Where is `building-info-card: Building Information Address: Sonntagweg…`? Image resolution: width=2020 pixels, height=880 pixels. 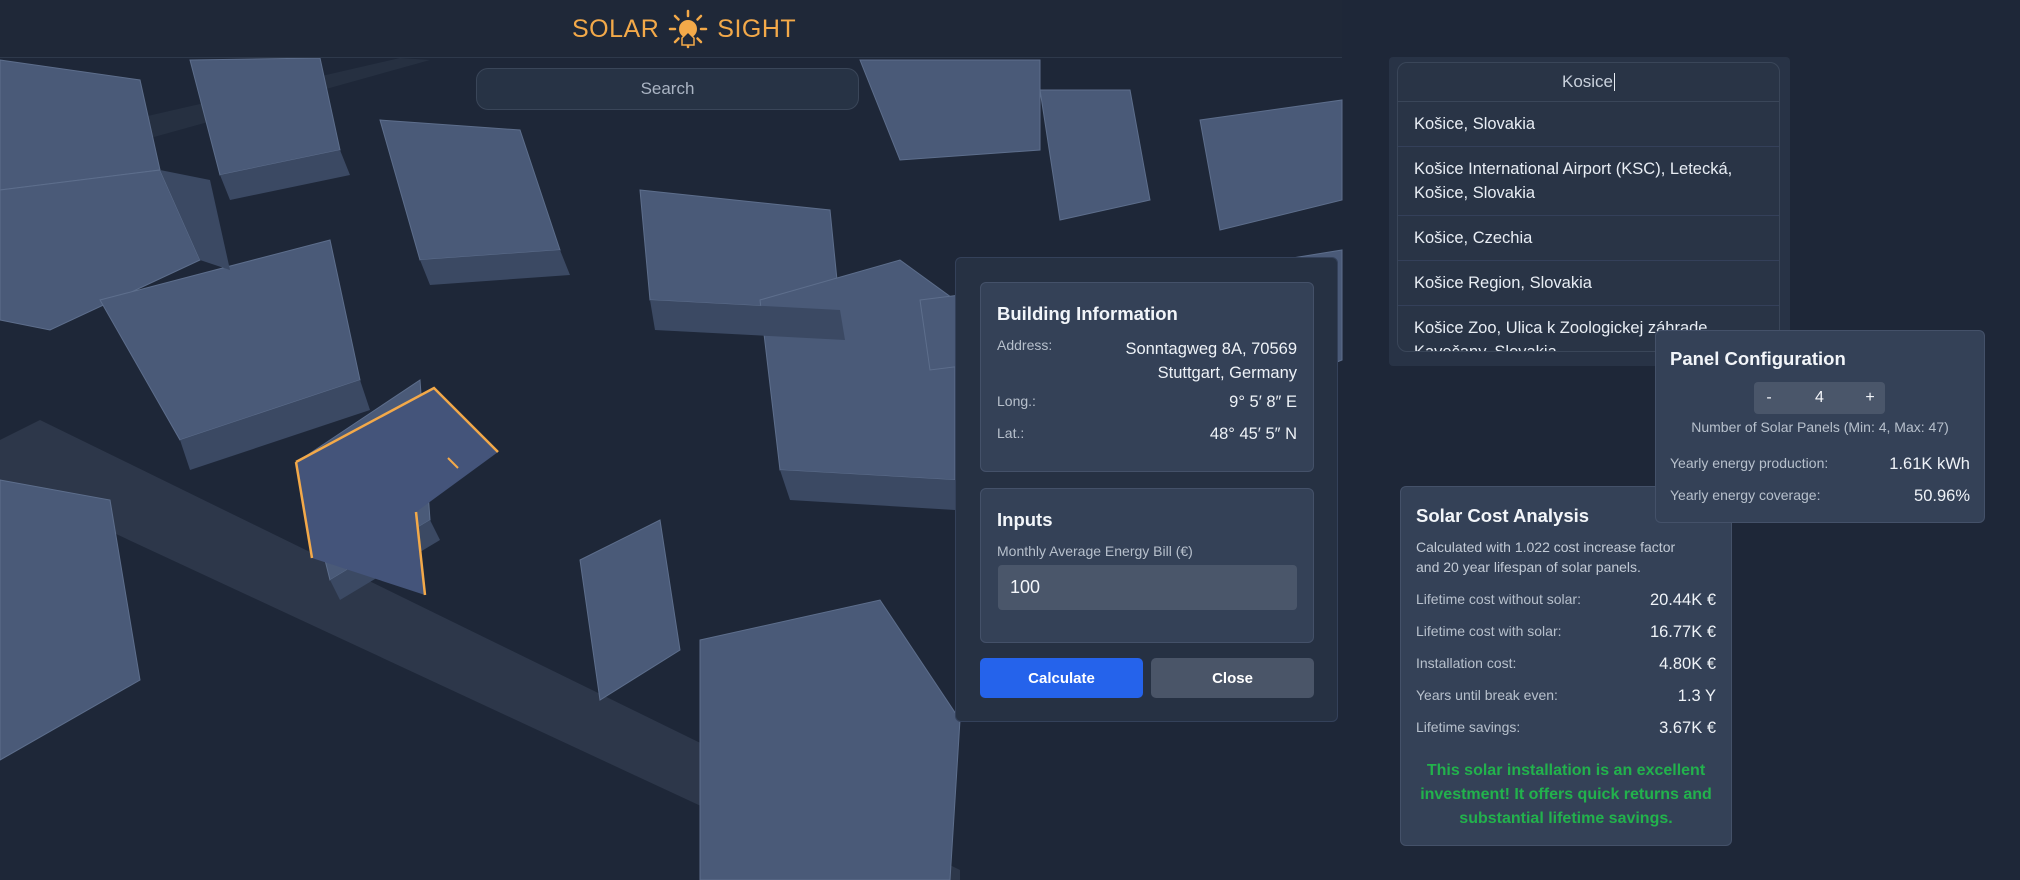
building-info-card: Building Information Address: Sonntagweg… is located at coordinates (1147, 377).